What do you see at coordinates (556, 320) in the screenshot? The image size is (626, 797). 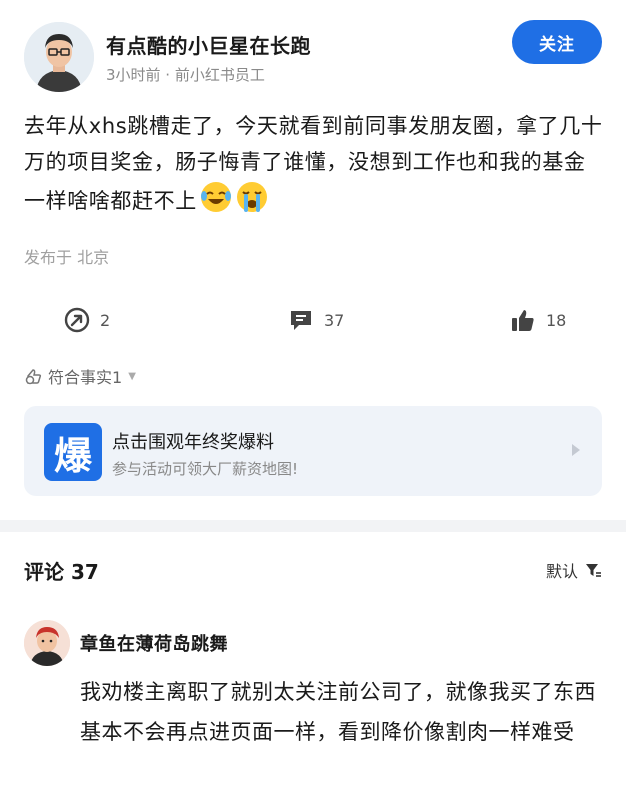 I see `like-count: 18` at bounding box center [556, 320].